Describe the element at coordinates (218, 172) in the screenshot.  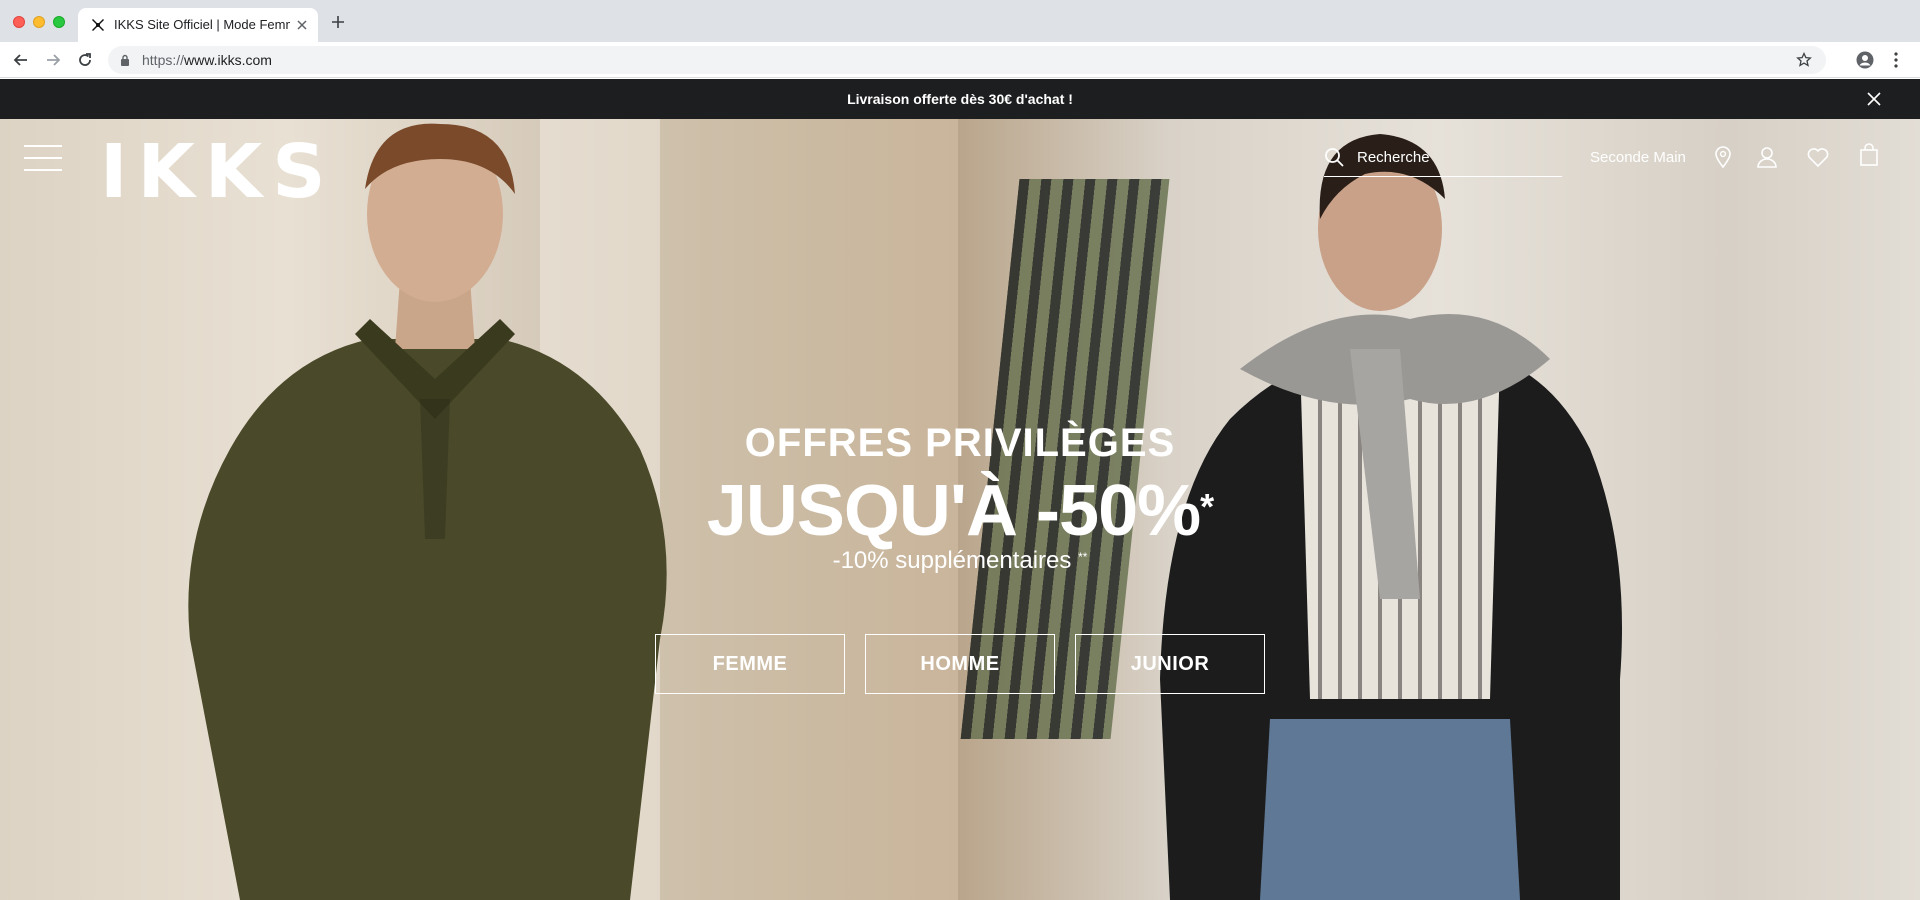
I see `ikks-logo: IKKS` at that location.